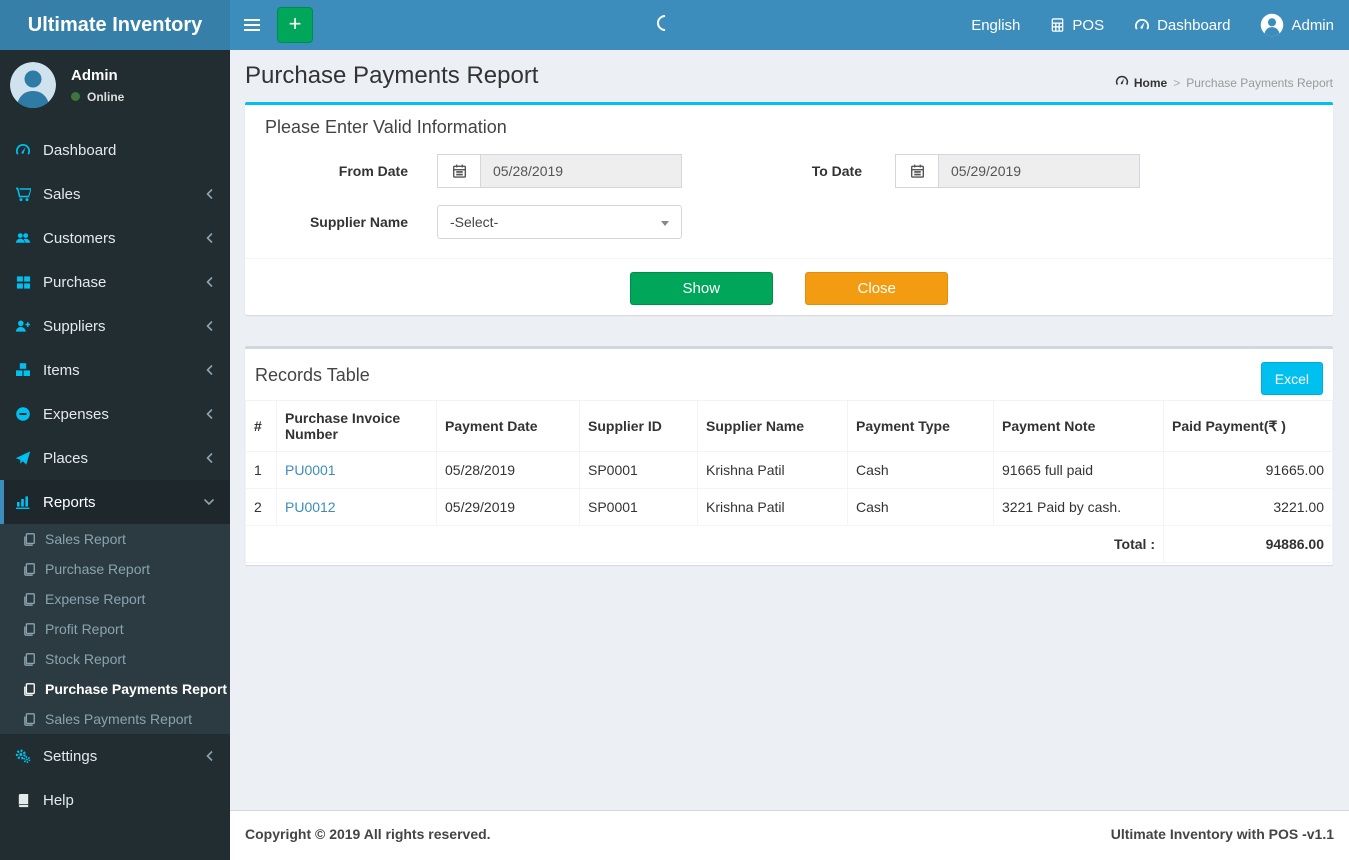 The width and height of the screenshot is (1349, 860). What do you see at coordinates (638, 426) in the screenshot?
I see `col-supplier-id: Supplier ID` at bounding box center [638, 426].